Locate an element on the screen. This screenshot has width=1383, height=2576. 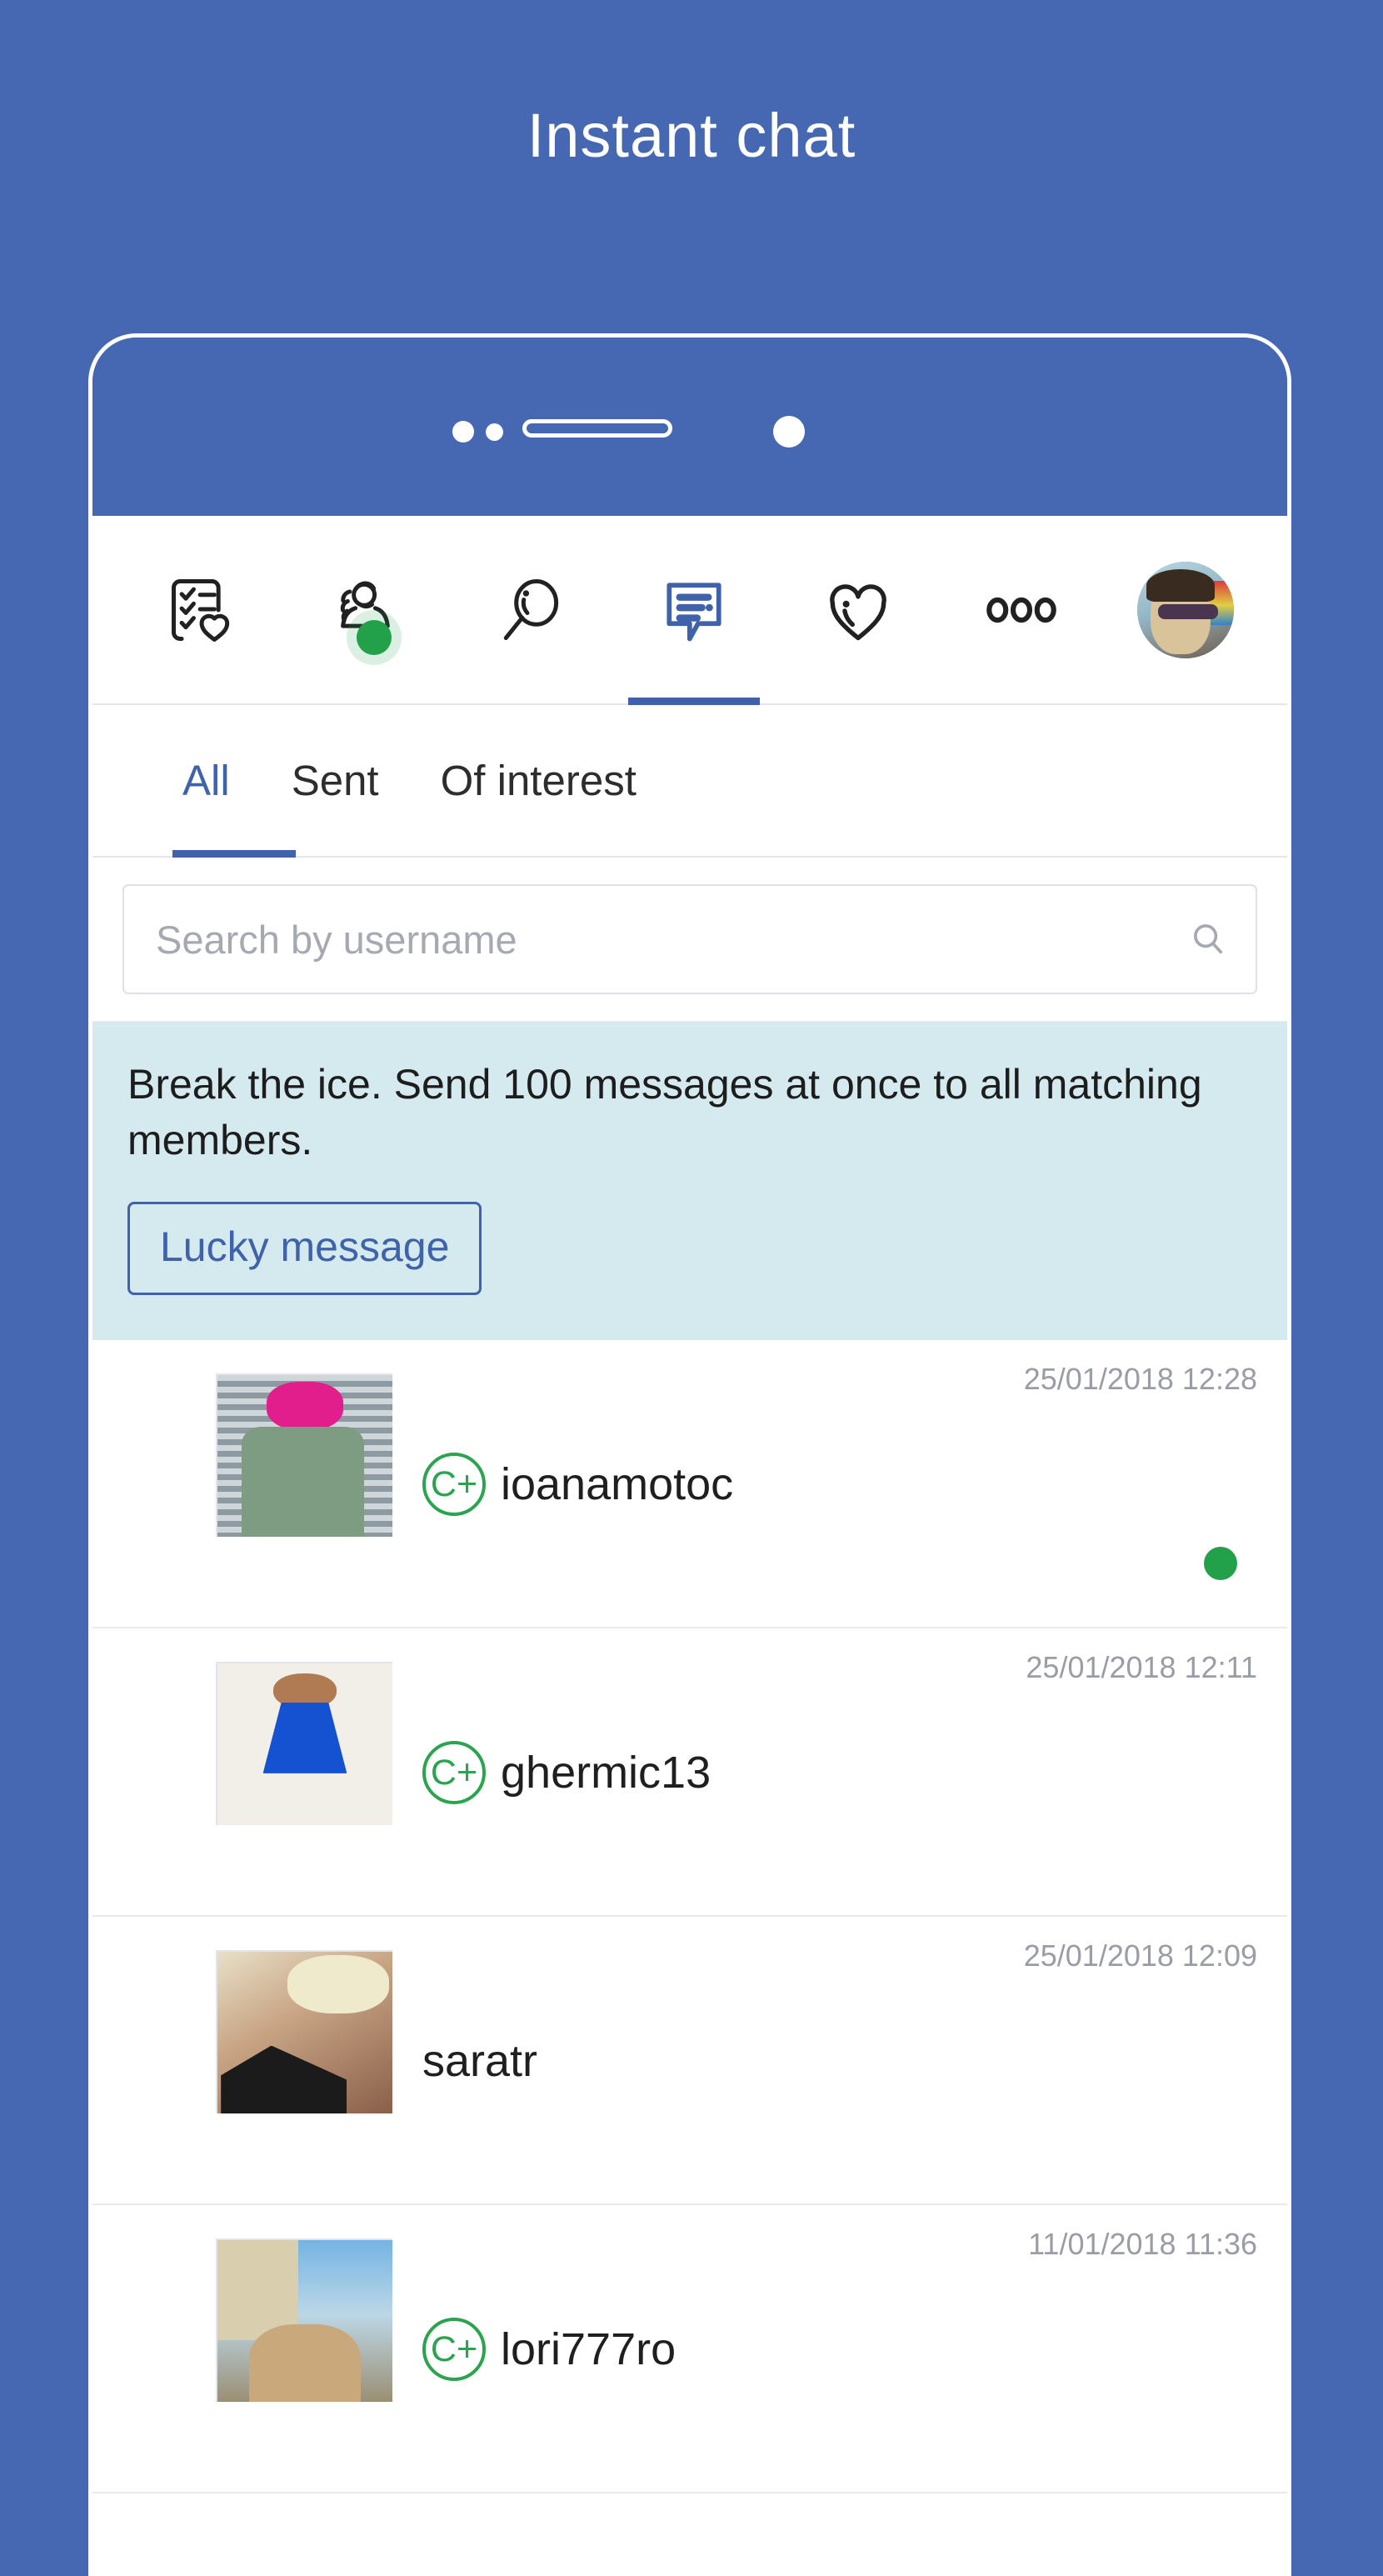
nav-item-profile is located at coordinates (1185, 609).